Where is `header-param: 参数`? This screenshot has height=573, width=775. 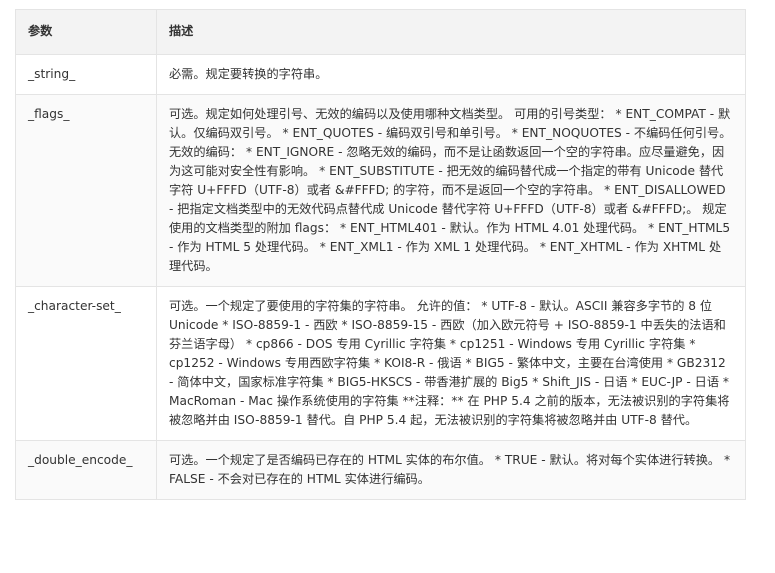 header-param: 参数 is located at coordinates (86, 32).